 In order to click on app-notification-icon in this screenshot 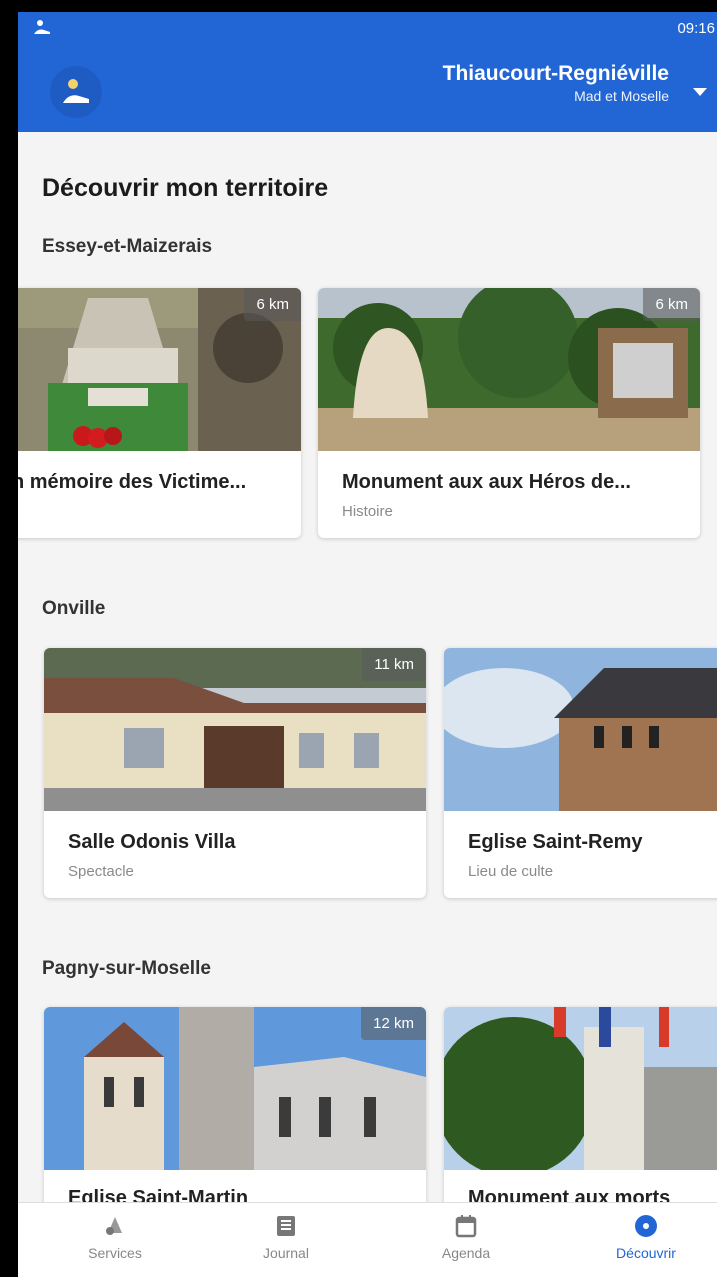, I will do `click(42, 27)`.